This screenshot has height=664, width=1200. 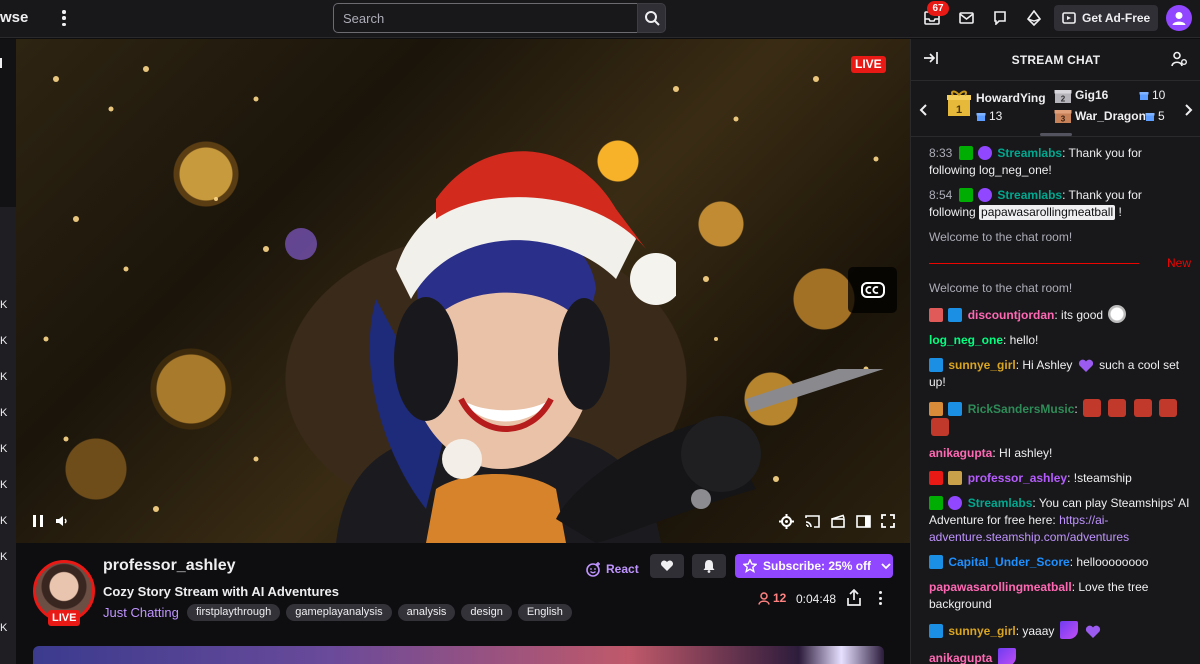 I want to click on message-text: :, so click(x=1076, y=409).